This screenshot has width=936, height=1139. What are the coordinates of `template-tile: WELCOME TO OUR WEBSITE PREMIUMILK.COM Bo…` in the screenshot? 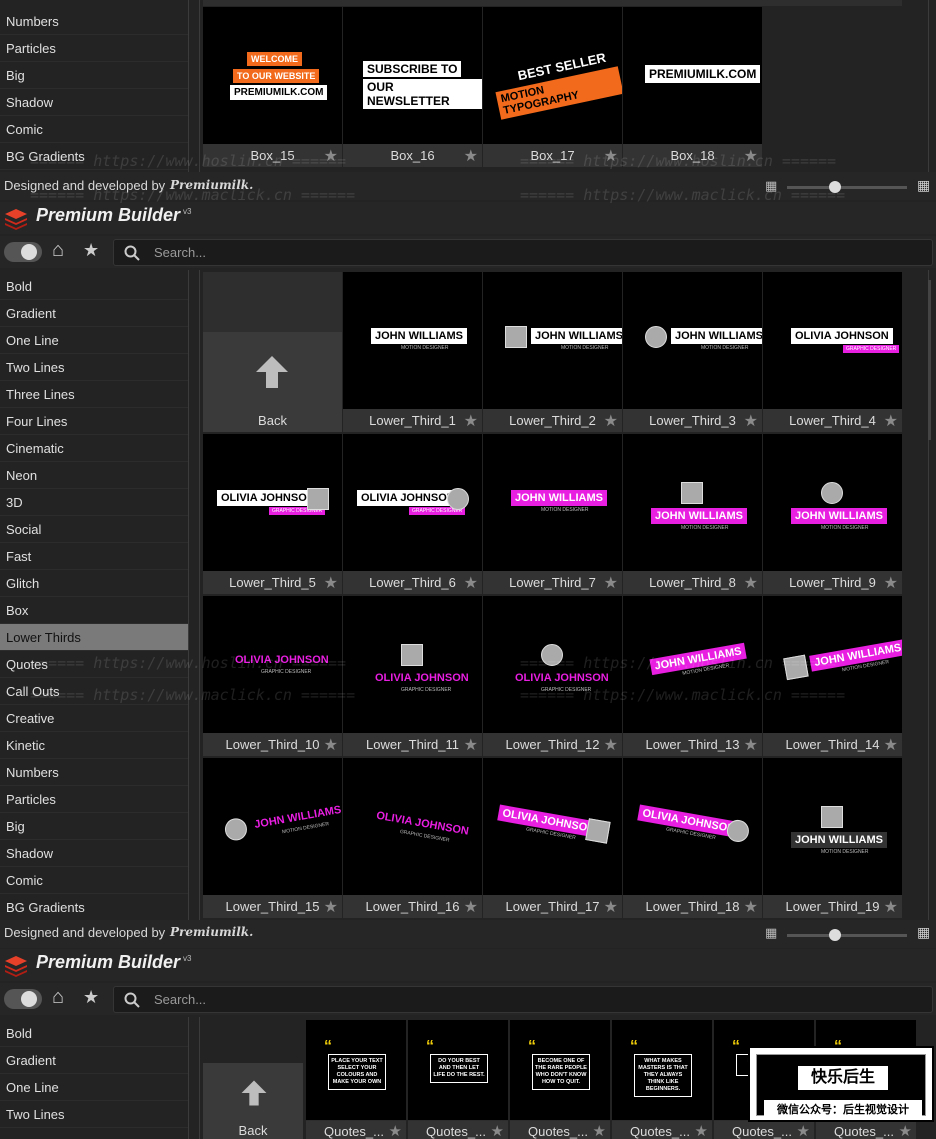 It's located at (272, 87).